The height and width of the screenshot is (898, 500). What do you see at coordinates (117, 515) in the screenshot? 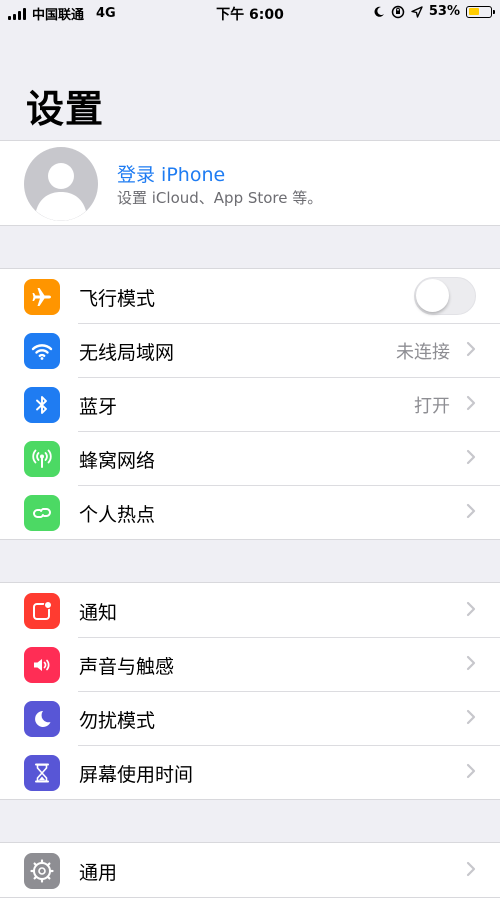
I see `row-label: 个人热点` at bounding box center [117, 515].